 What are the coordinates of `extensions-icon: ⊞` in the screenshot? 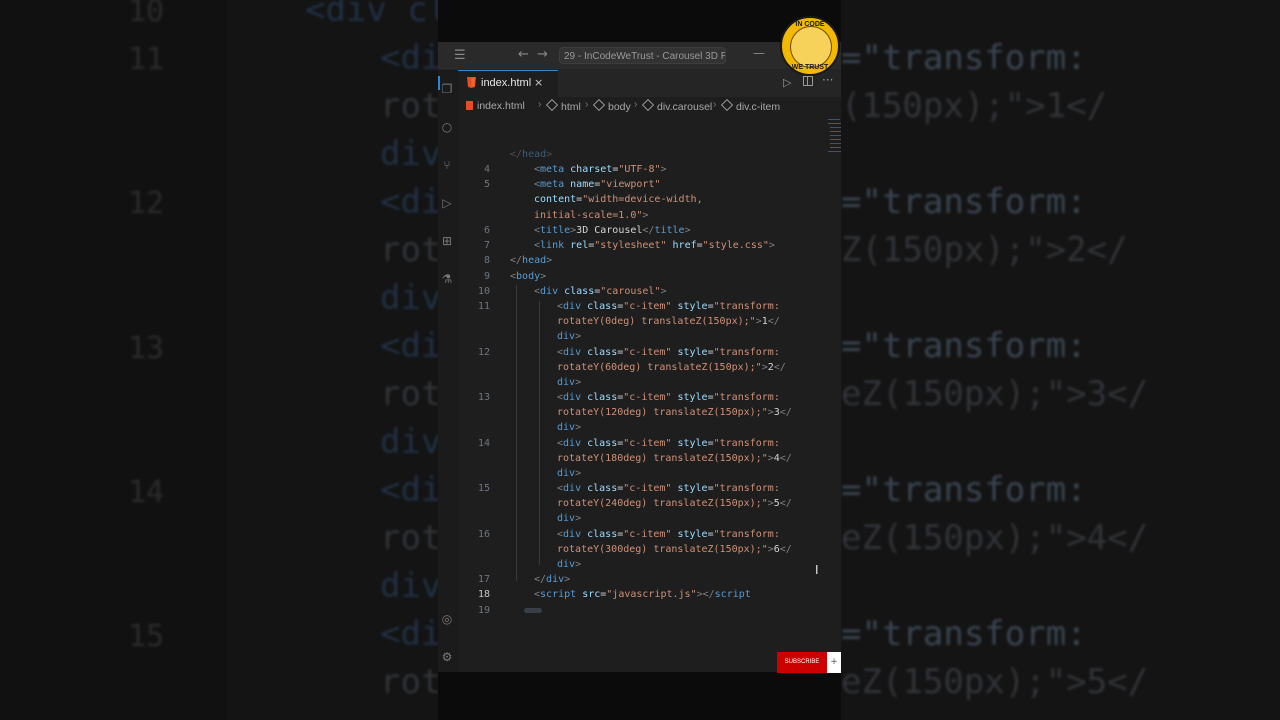 It's located at (447, 241).